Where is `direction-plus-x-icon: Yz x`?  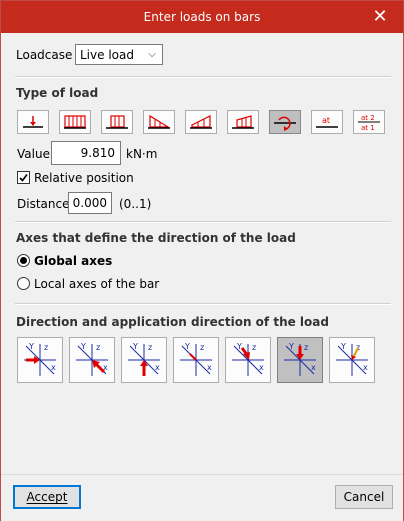
direction-plus-x-icon: Yz x is located at coordinates (40, 359).